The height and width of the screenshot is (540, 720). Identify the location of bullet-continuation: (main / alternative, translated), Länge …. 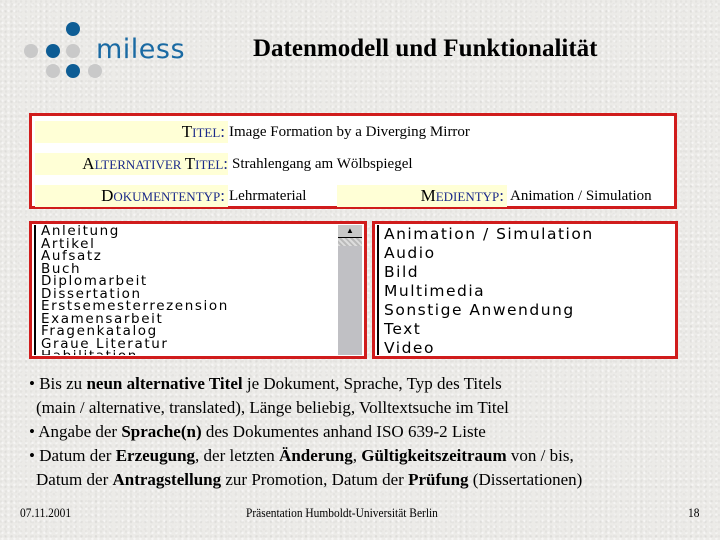
(272, 407).